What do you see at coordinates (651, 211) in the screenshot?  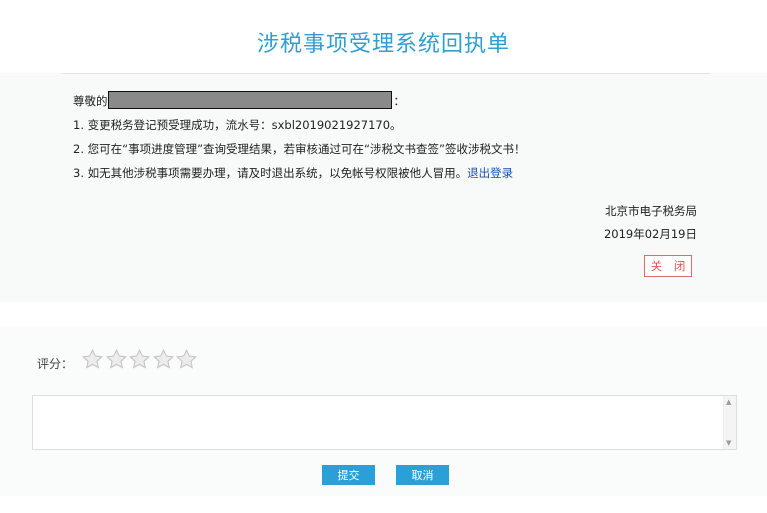 I see `tax-office-name: 北京市电子税务局` at bounding box center [651, 211].